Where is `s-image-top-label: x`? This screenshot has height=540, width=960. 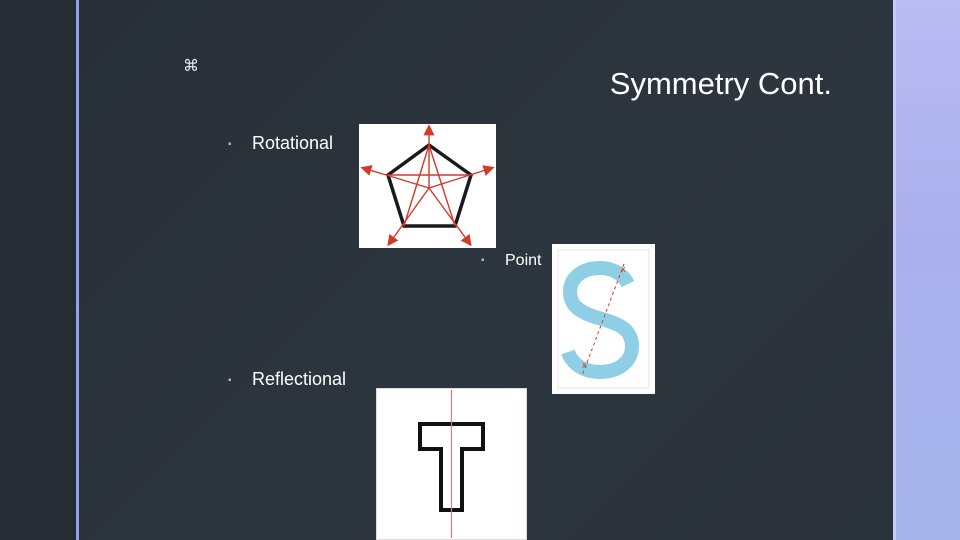 s-image-top-label: x is located at coordinates (623, 269).